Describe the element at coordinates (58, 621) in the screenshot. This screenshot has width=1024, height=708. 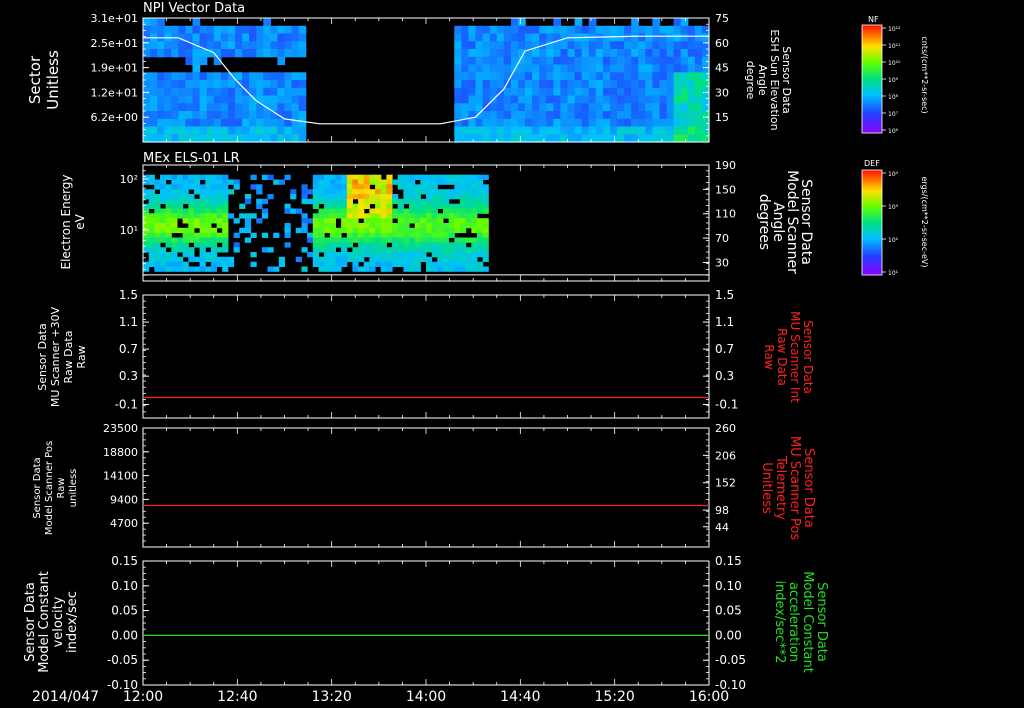
I see `p5-ylabel-2: velocity` at that location.